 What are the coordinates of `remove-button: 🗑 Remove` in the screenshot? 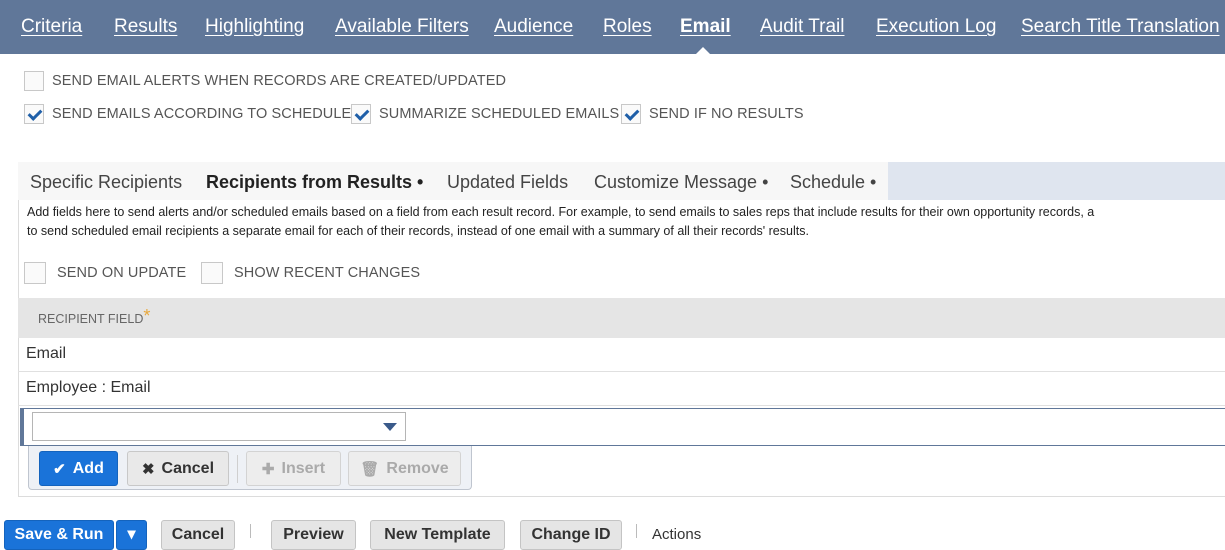 It's located at (404, 468).